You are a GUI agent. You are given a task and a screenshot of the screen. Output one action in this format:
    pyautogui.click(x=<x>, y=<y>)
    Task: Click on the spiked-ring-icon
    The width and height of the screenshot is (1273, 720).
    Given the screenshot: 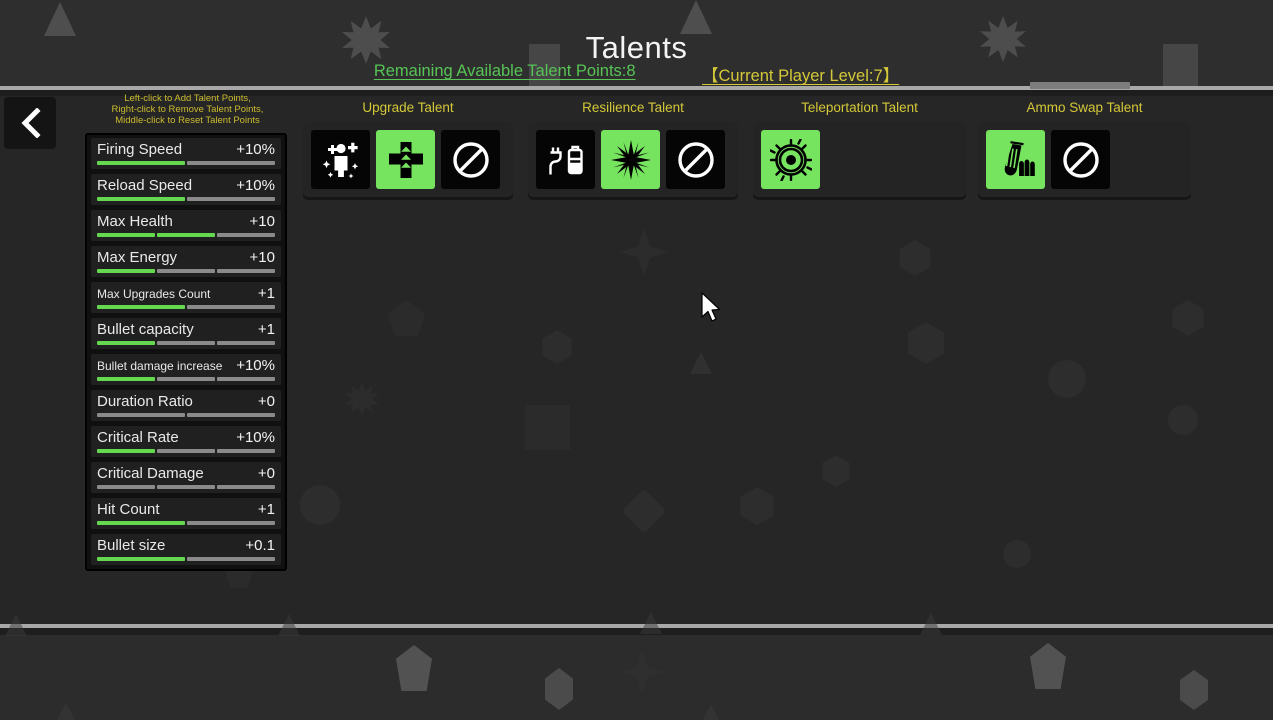 What is the action you would take?
    pyautogui.click(x=790, y=159)
    